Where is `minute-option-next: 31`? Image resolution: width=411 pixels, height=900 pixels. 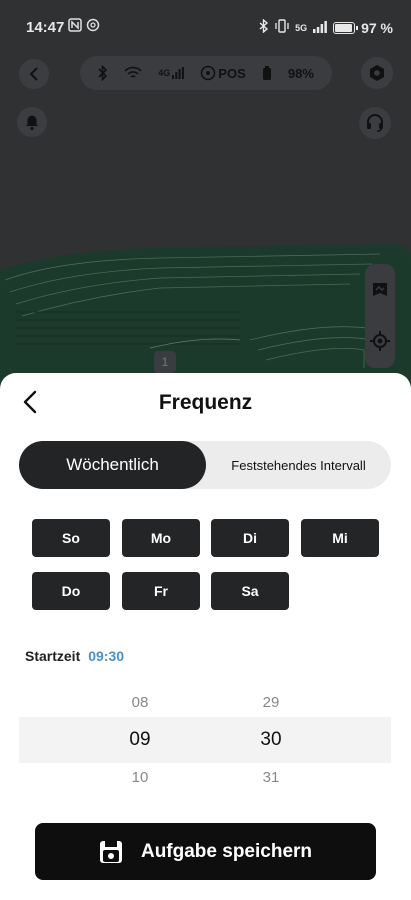 minute-option-next: 31 is located at coordinates (271, 777).